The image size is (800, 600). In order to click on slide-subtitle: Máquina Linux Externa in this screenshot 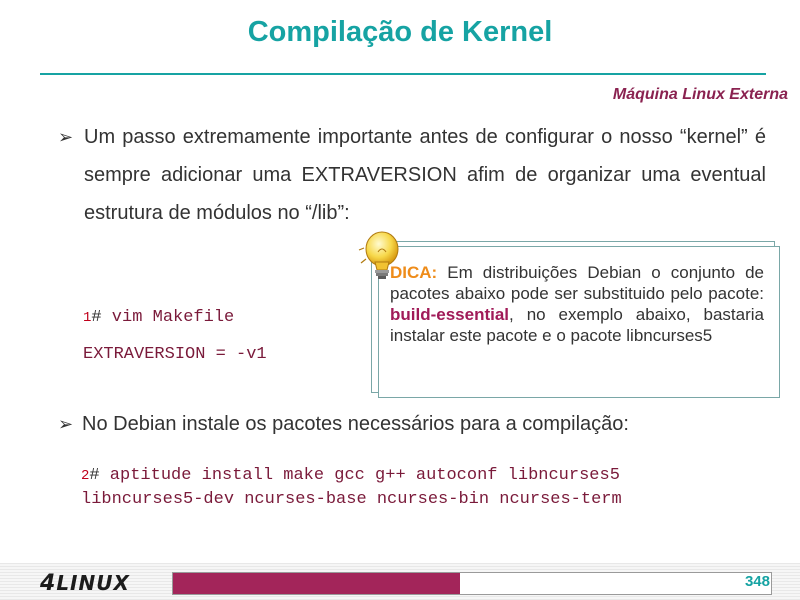, I will do `click(700, 94)`.